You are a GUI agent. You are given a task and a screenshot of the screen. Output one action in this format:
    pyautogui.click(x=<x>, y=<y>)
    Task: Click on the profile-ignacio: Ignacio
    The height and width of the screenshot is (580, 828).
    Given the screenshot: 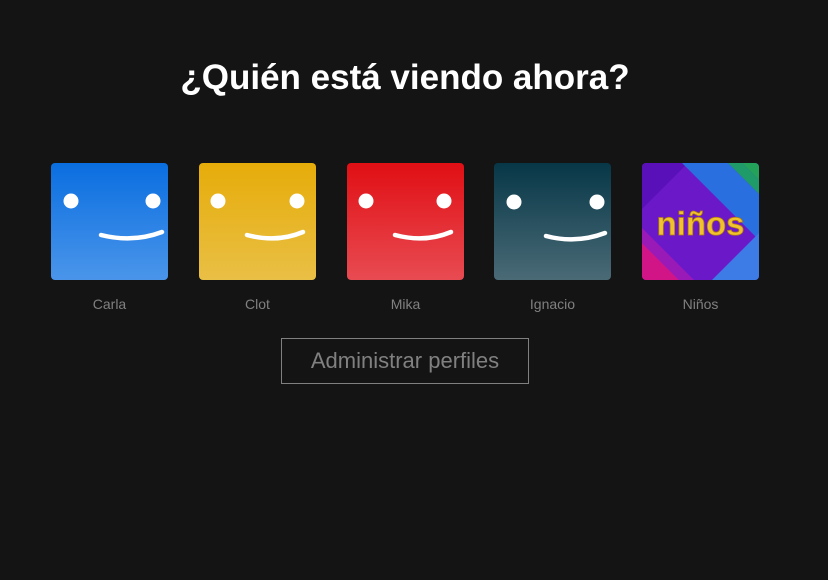 What is the action you would take?
    pyautogui.click(x=552, y=237)
    